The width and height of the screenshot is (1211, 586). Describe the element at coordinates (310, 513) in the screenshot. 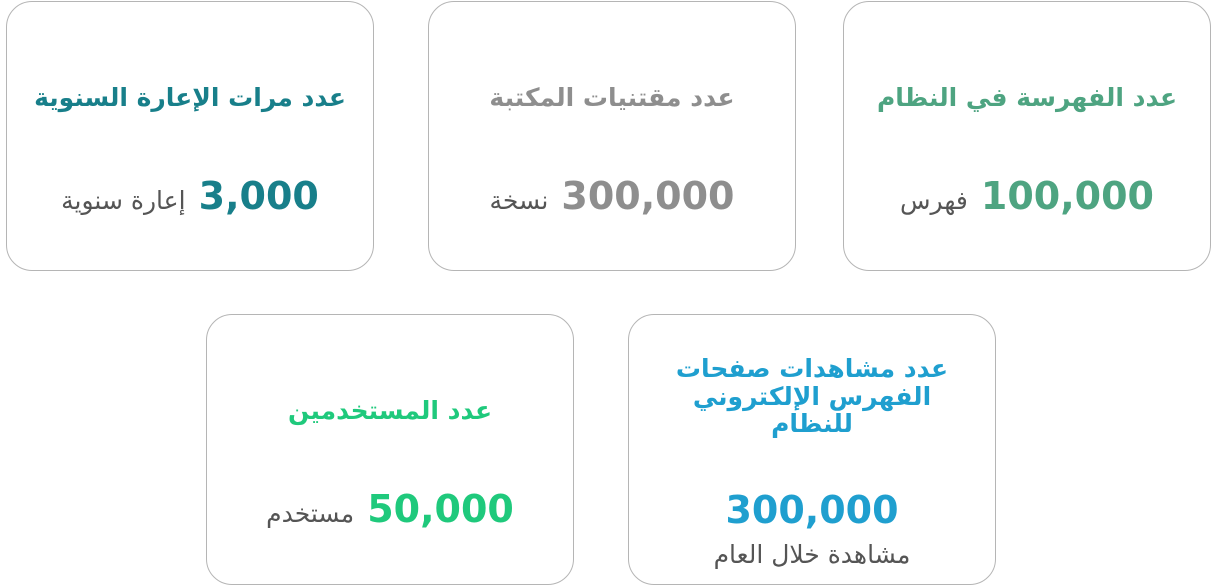

I see `stat-unit: مستخدم` at that location.